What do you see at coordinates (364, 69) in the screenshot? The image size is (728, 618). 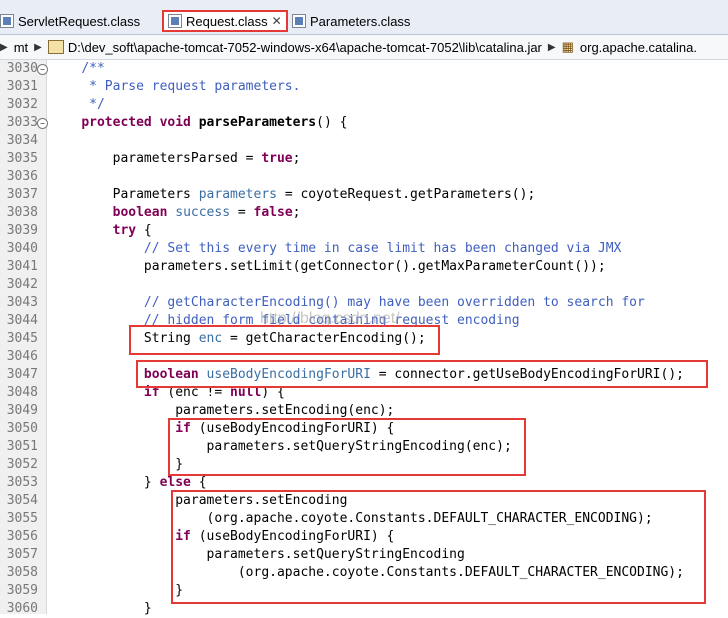 I see `code-line: 3030− /**` at bounding box center [364, 69].